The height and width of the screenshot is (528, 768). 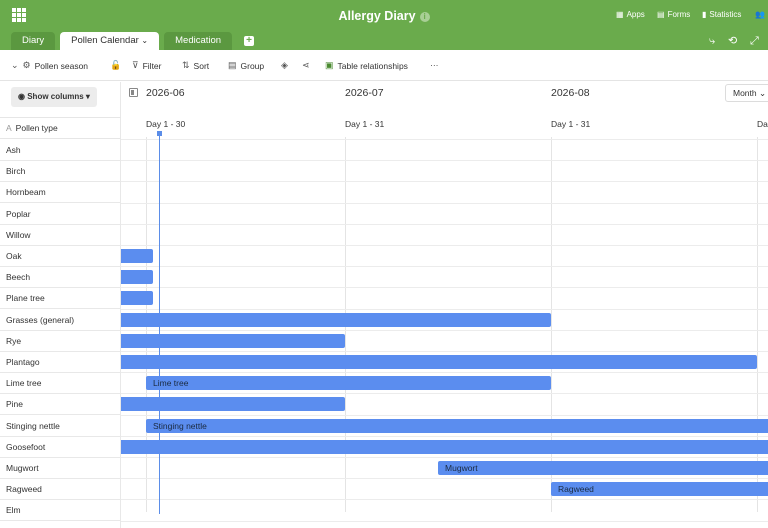 I want to click on forms-button: ▤ Forms, so click(x=673, y=14).